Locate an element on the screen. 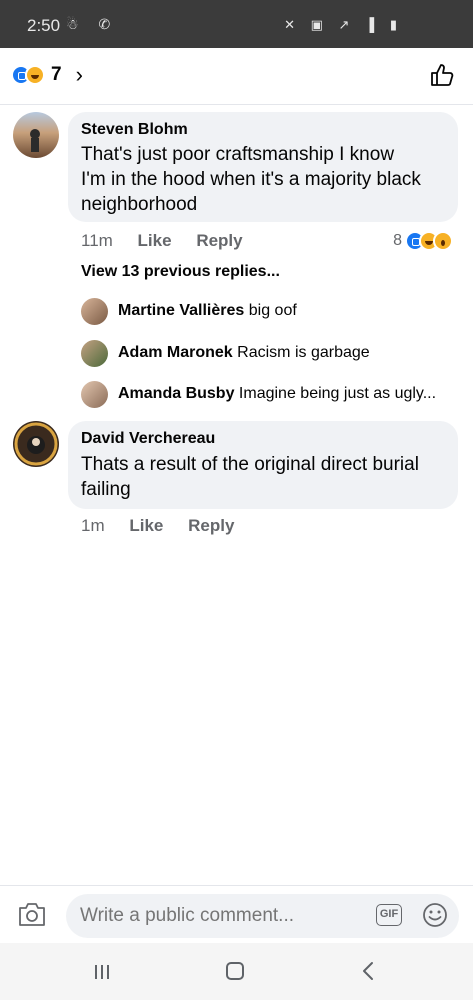  reply-author: Amanda Busby is located at coordinates (176, 393).